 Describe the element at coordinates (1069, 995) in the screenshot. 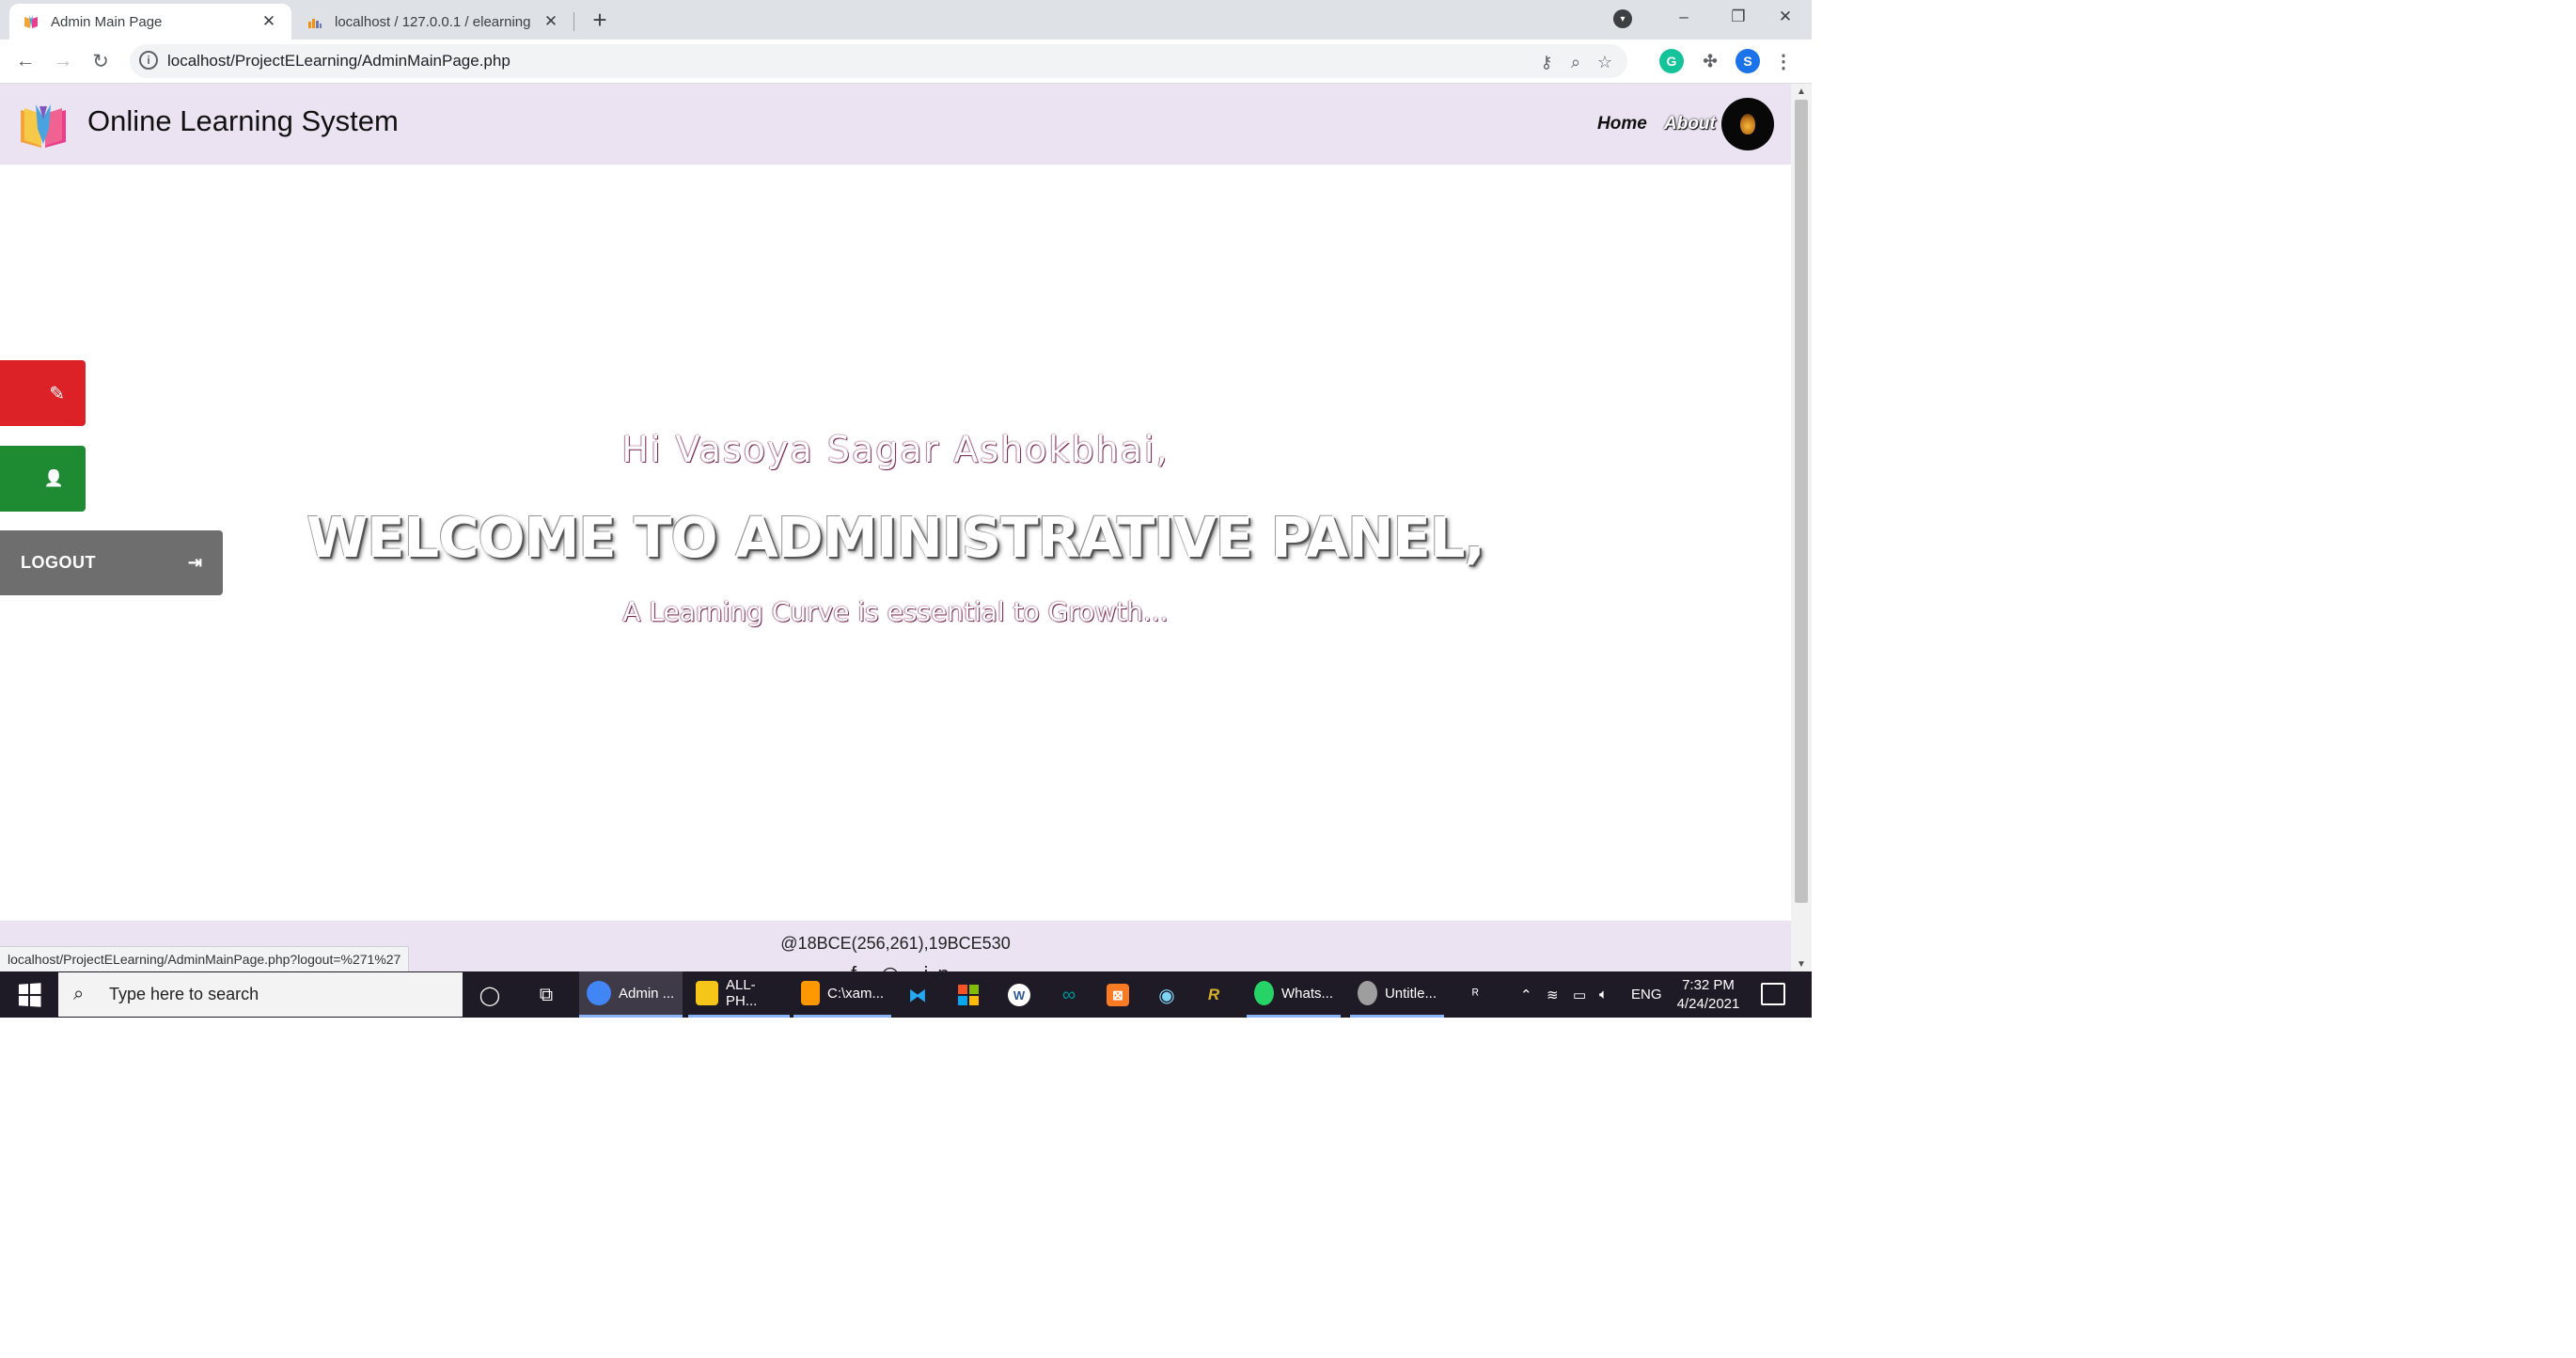

I see `arduino-icon: ∞` at that location.